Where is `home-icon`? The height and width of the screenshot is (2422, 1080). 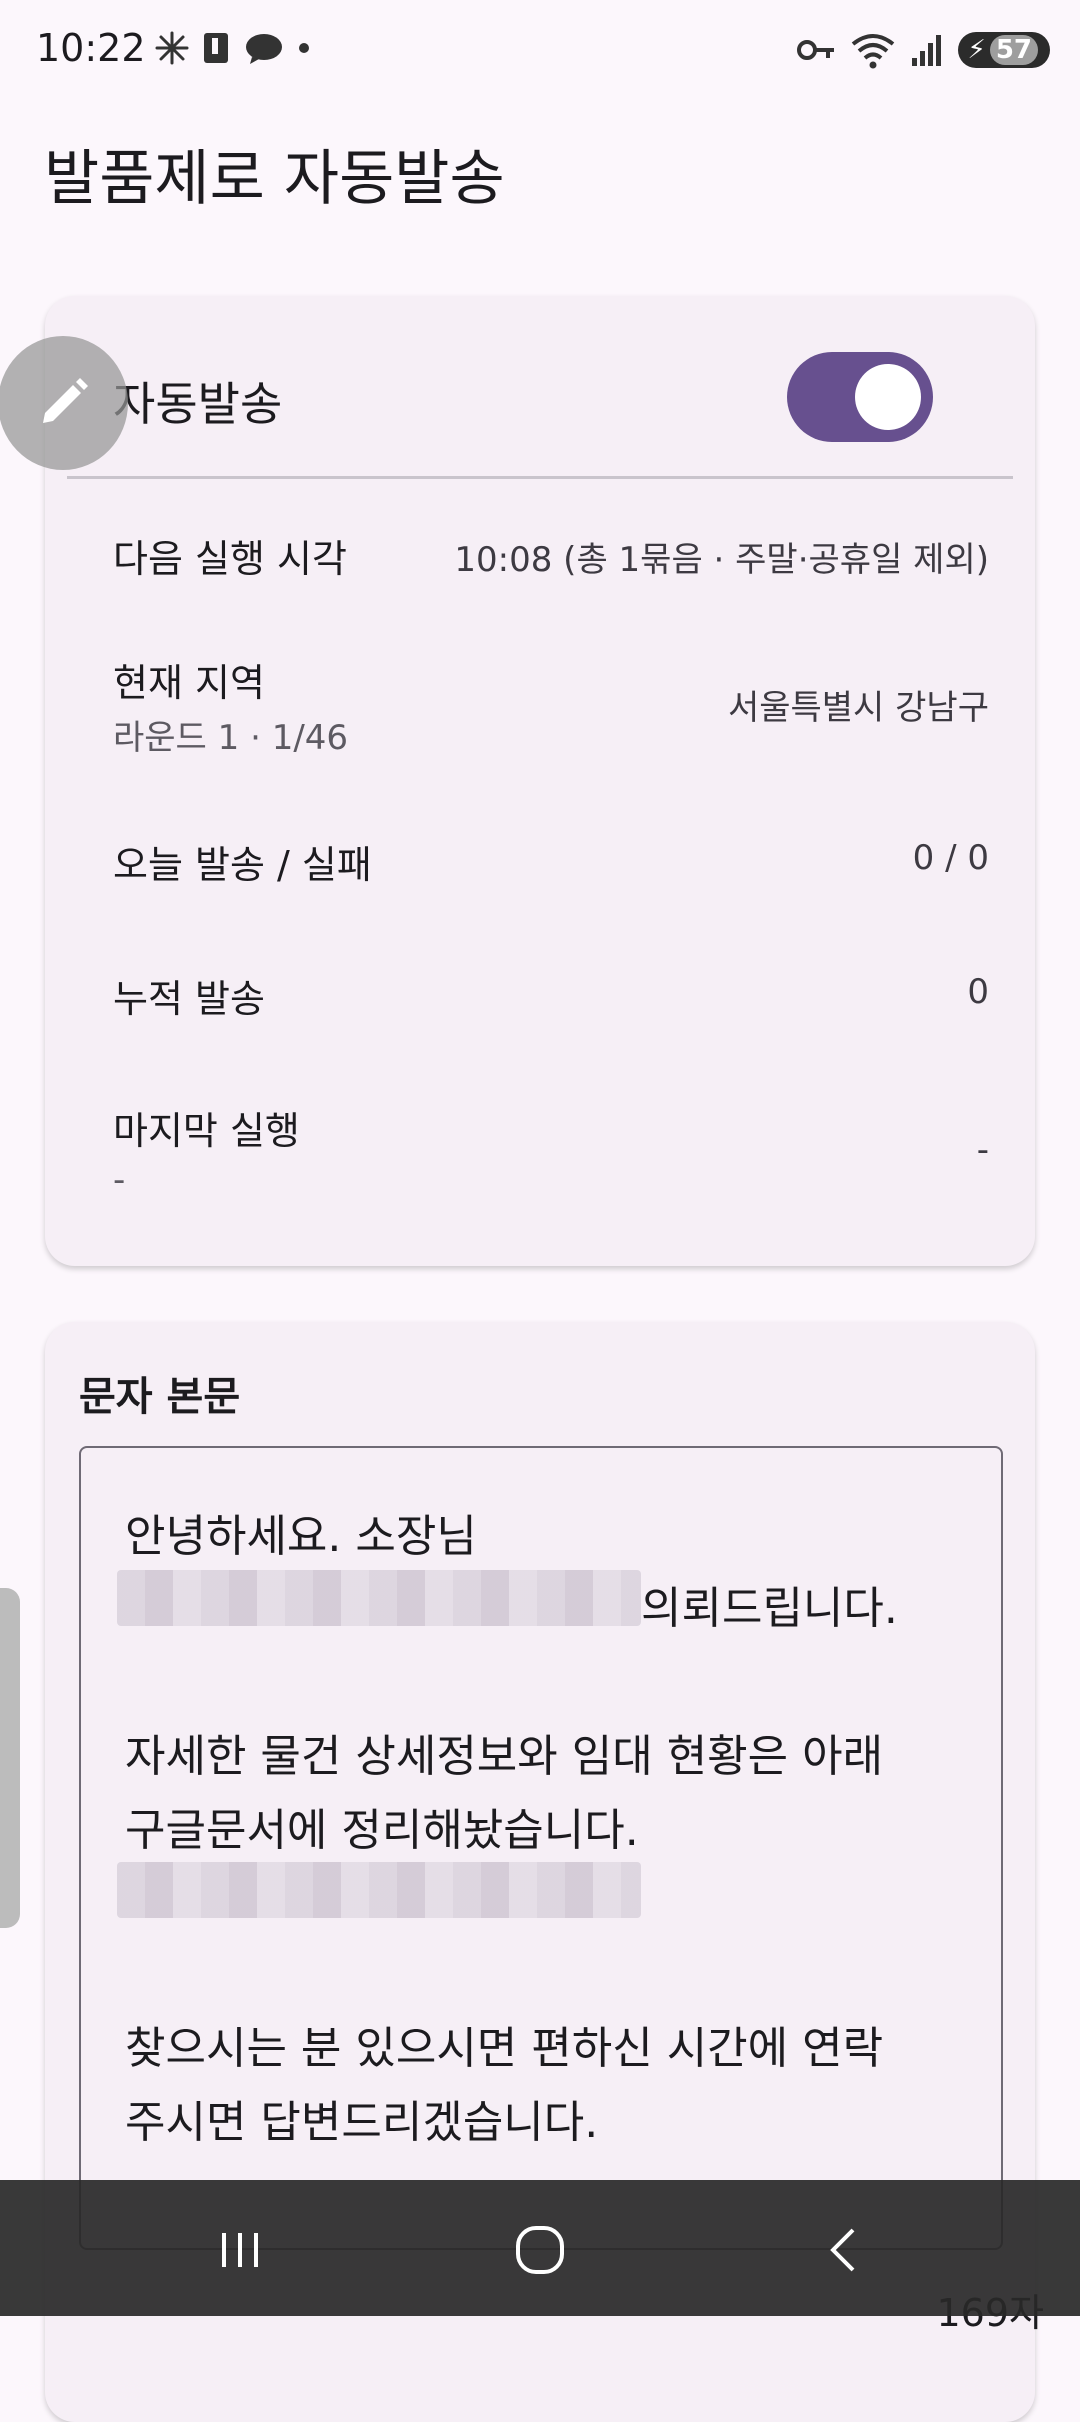 home-icon is located at coordinates (540, 2250).